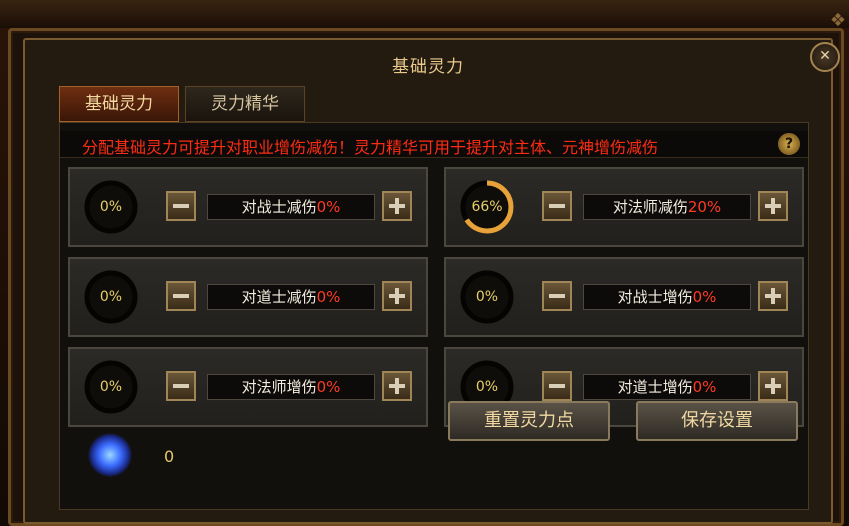  Describe the element at coordinates (655, 297) in the screenshot. I see `stat-label: 对战士增伤` at that location.